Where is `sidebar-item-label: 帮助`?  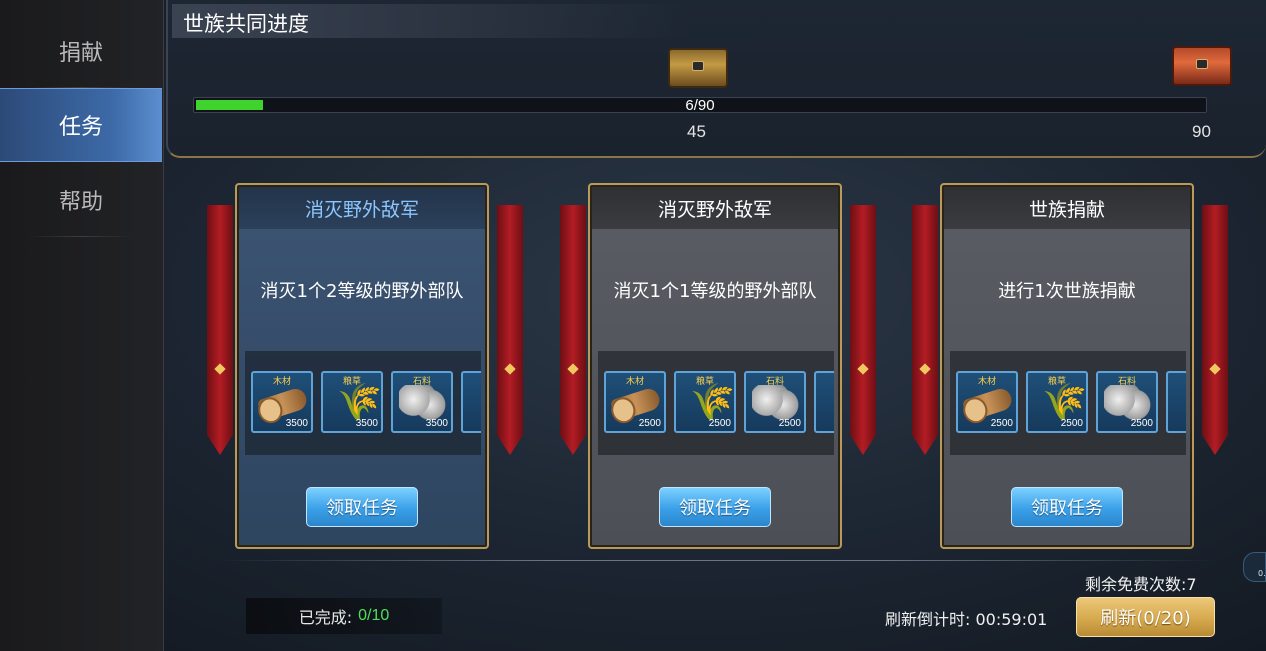 sidebar-item-label: 帮助 is located at coordinates (80, 202).